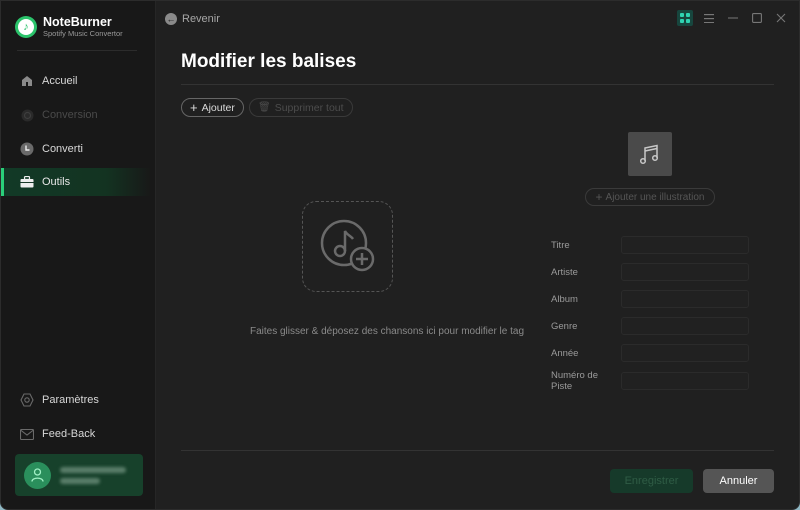 Image resolution: width=800 pixels, height=510 pixels. Describe the element at coordinates (574, 381) in the screenshot. I see `field-label-track-number: Numéro de Piste` at that location.